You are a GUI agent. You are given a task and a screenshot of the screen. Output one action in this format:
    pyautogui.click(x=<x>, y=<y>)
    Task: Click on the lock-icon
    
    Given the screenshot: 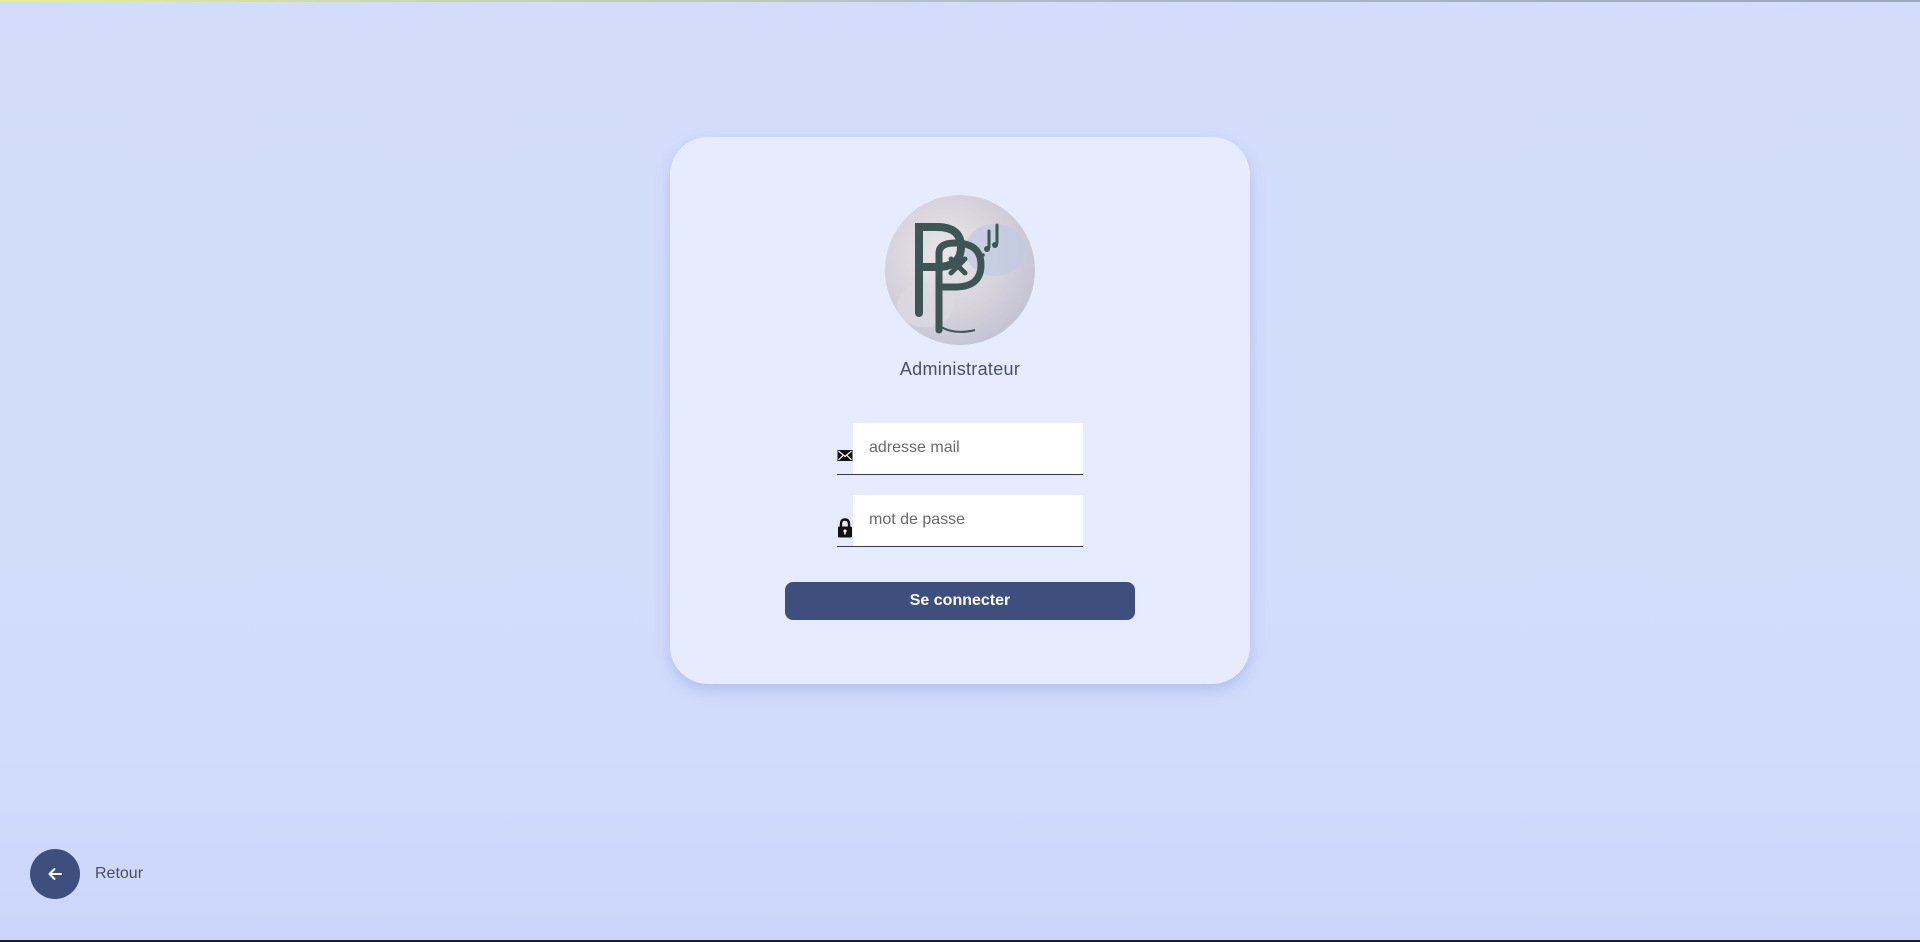 What is the action you would take?
    pyautogui.click(x=845, y=528)
    